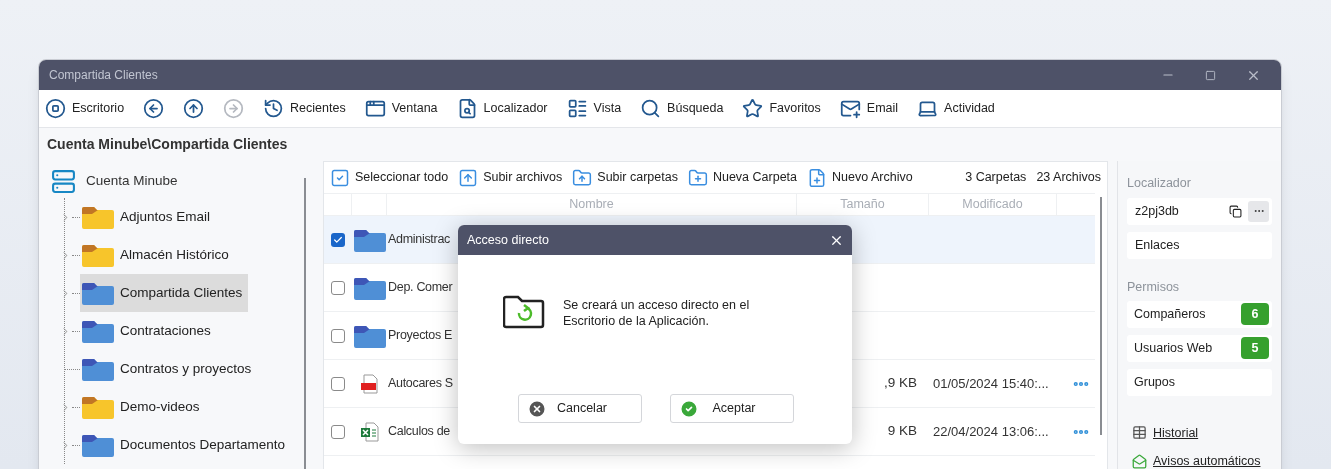 This screenshot has width=1331, height=469. Describe the element at coordinates (902, 431) in the screenshot. I see `file-size: 9 KB` at that location.